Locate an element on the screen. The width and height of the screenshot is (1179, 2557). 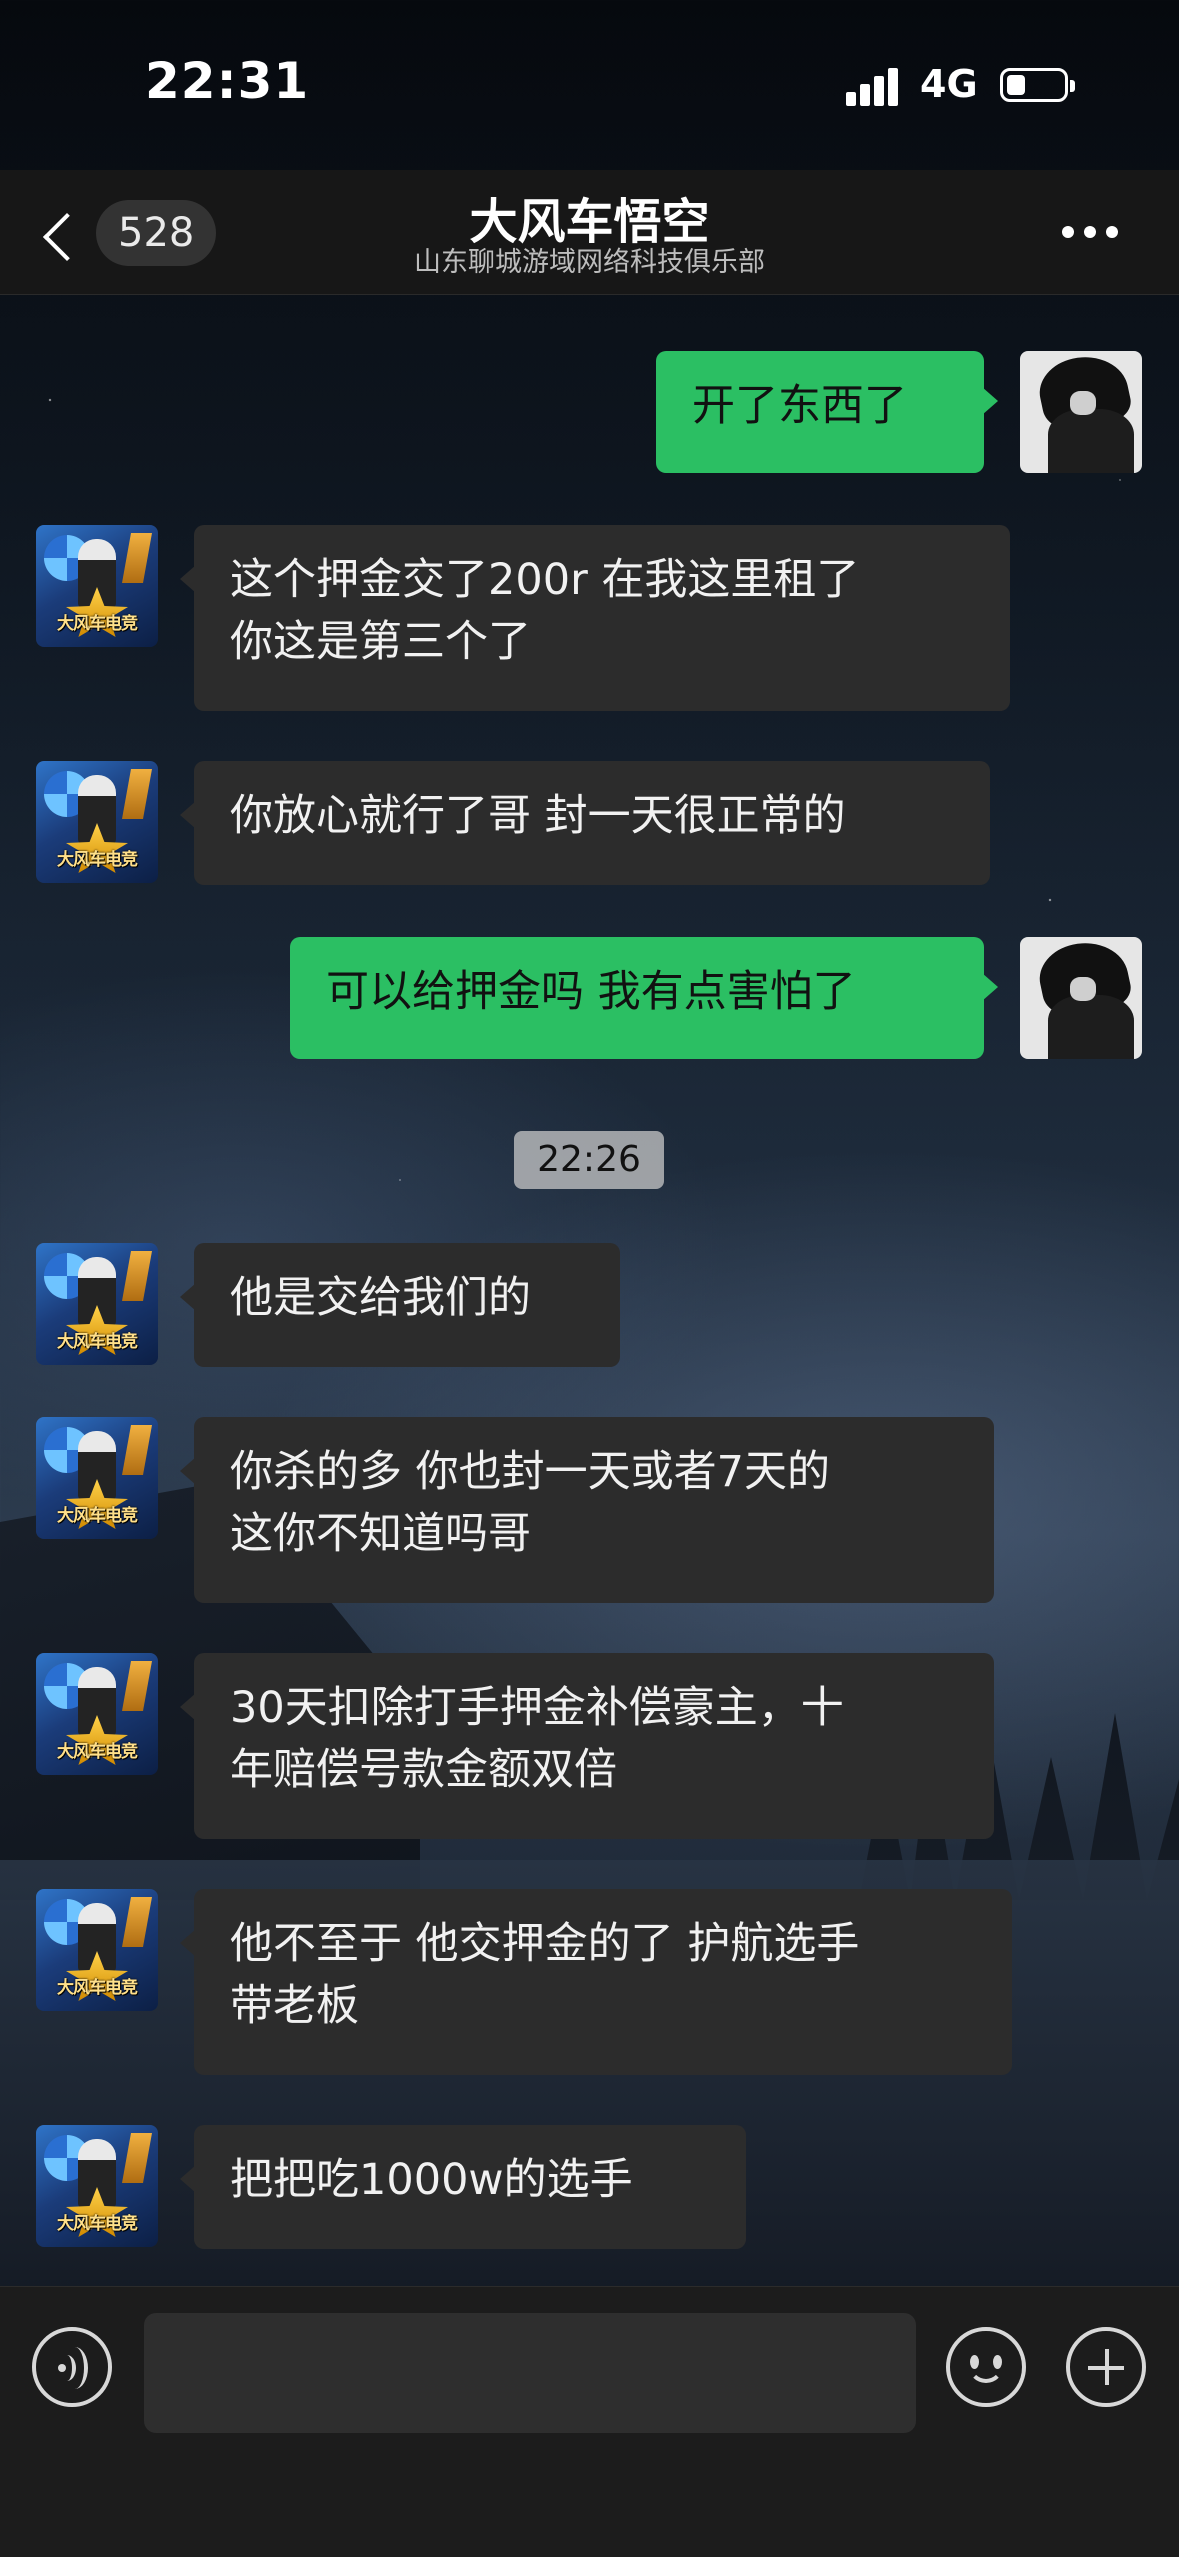
message-row: 大风车电竞 把把吃1000w的选手 is located at coordinates (589, 2187).